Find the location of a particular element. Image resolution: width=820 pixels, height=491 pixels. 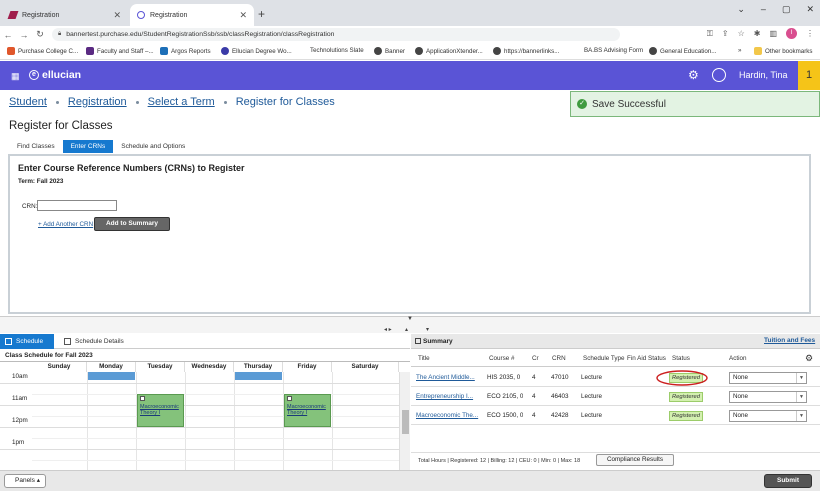

window-controls: ⌄ – ▢ ✕ is located at coordinates (775, 9).